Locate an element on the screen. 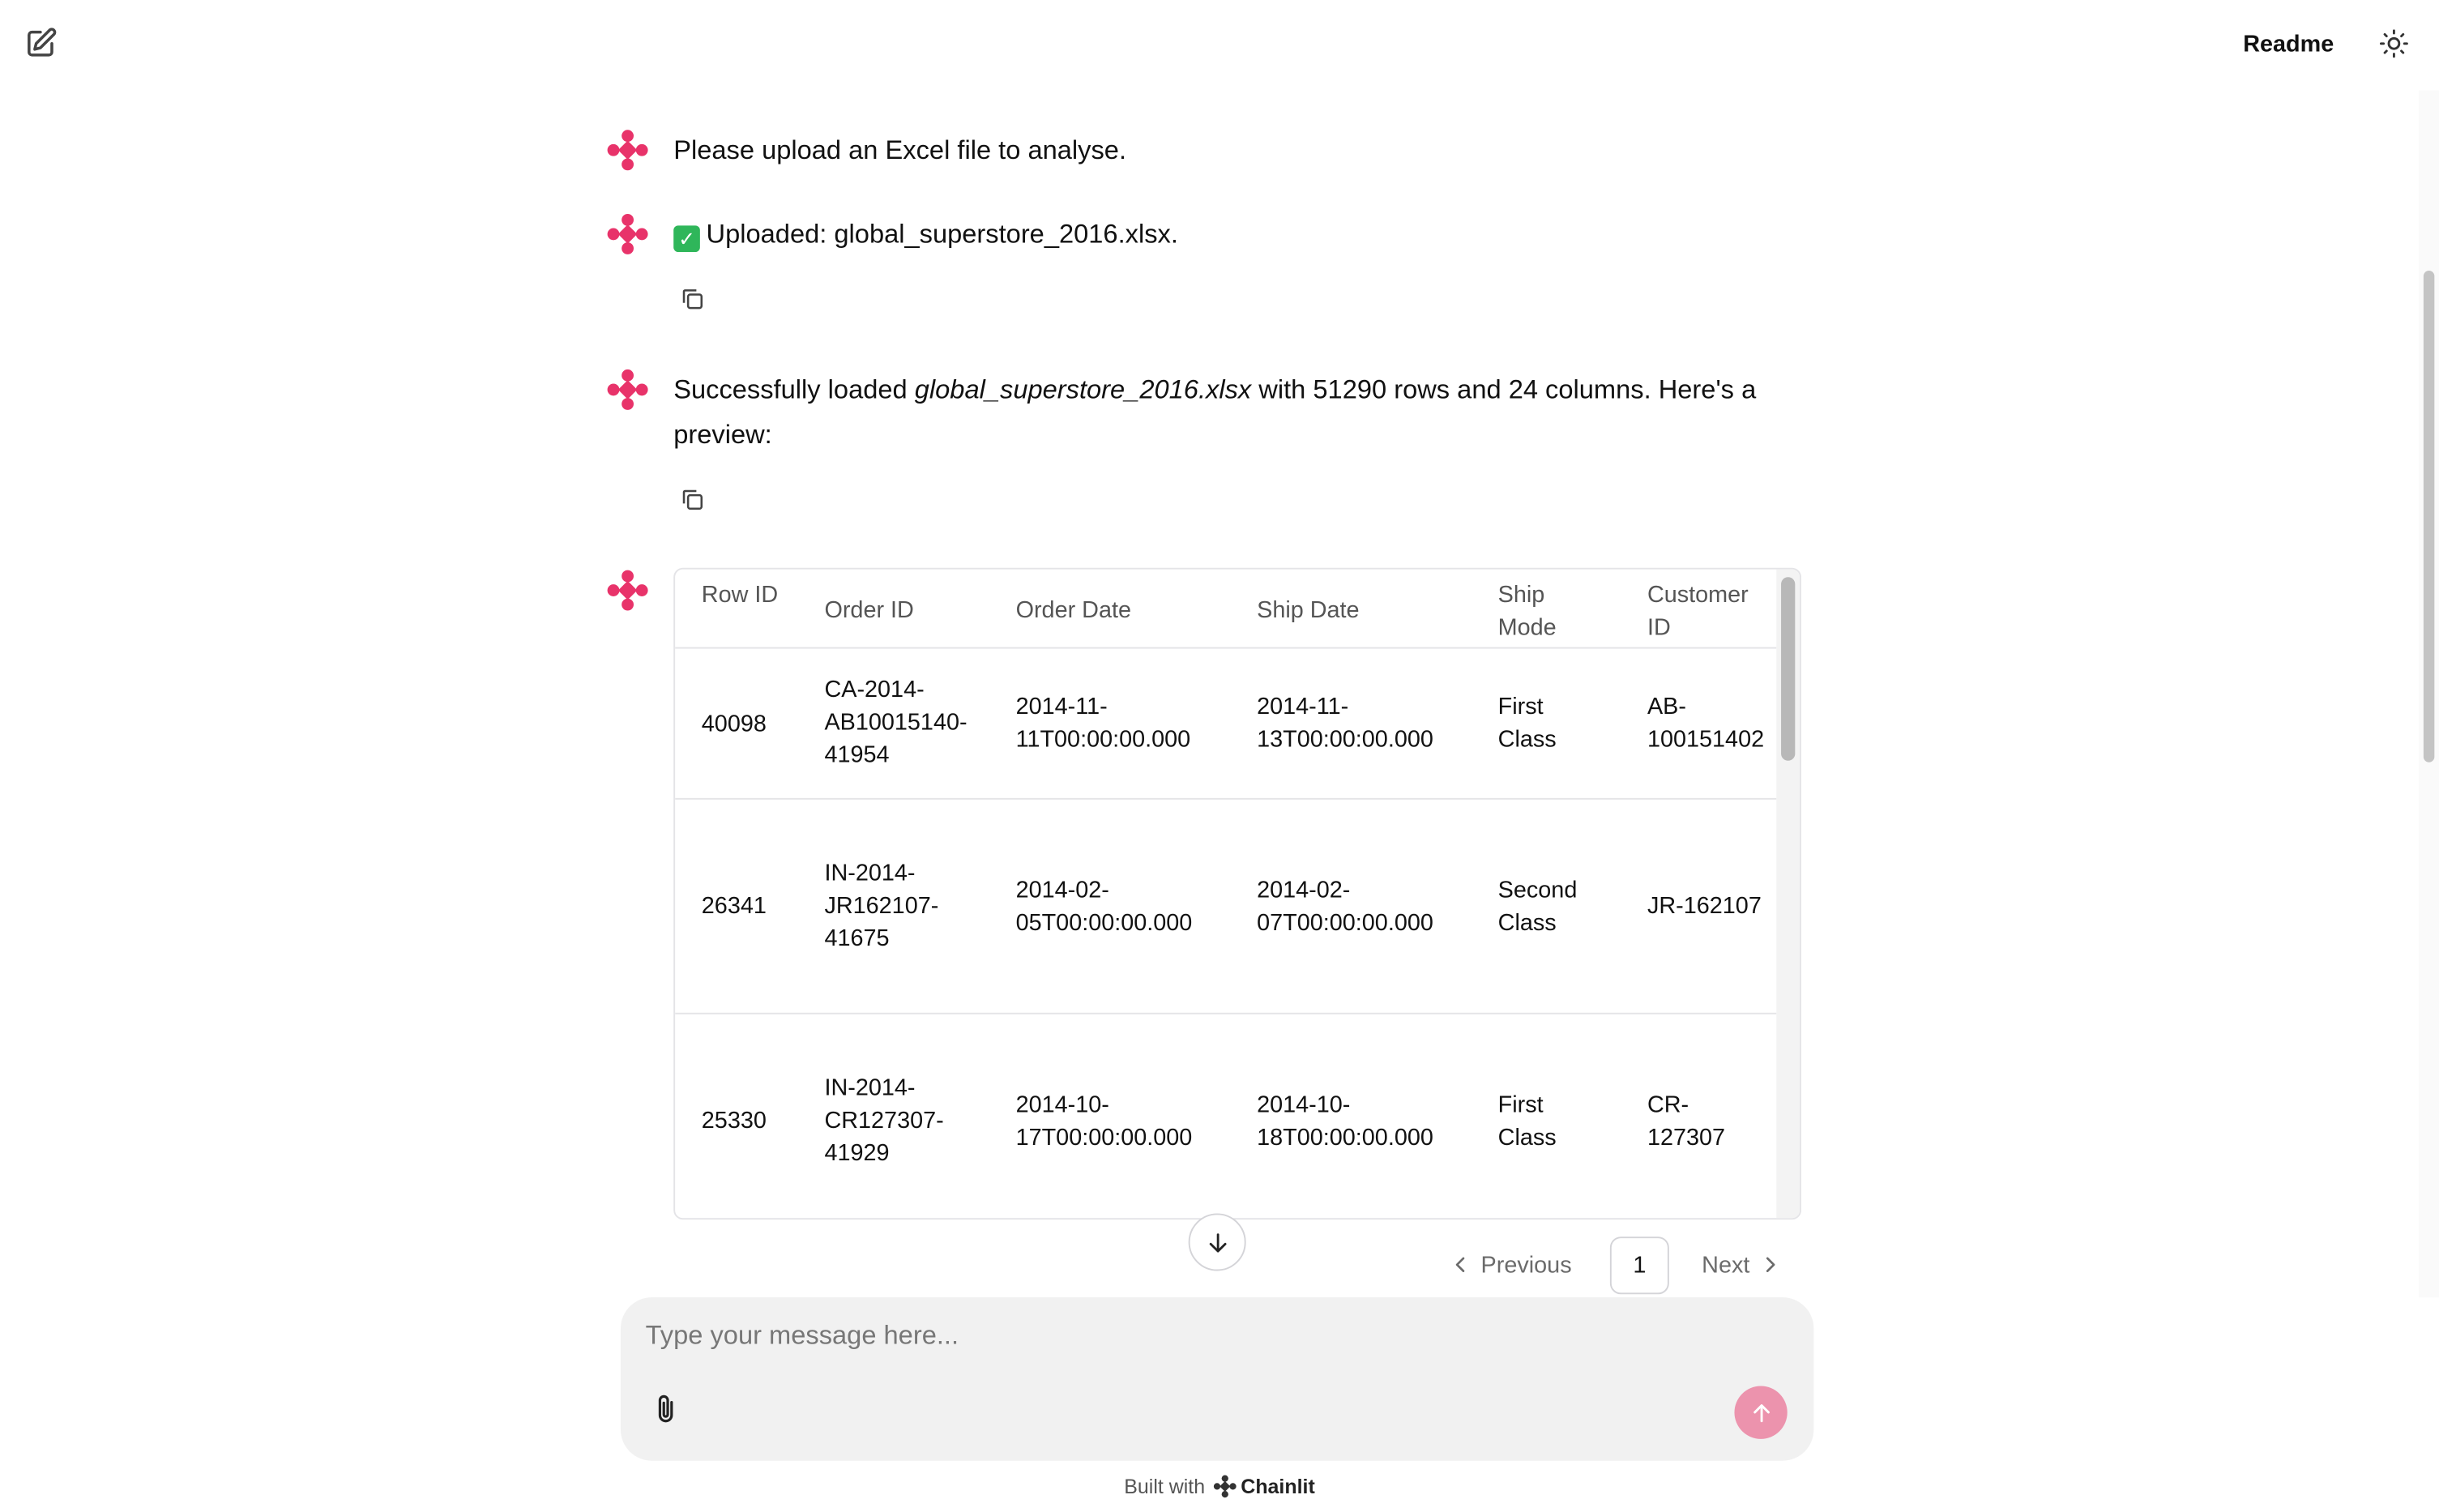  table-cell: 2014-02-07T00:00:00.000 is located at coordinates (1345, 907).